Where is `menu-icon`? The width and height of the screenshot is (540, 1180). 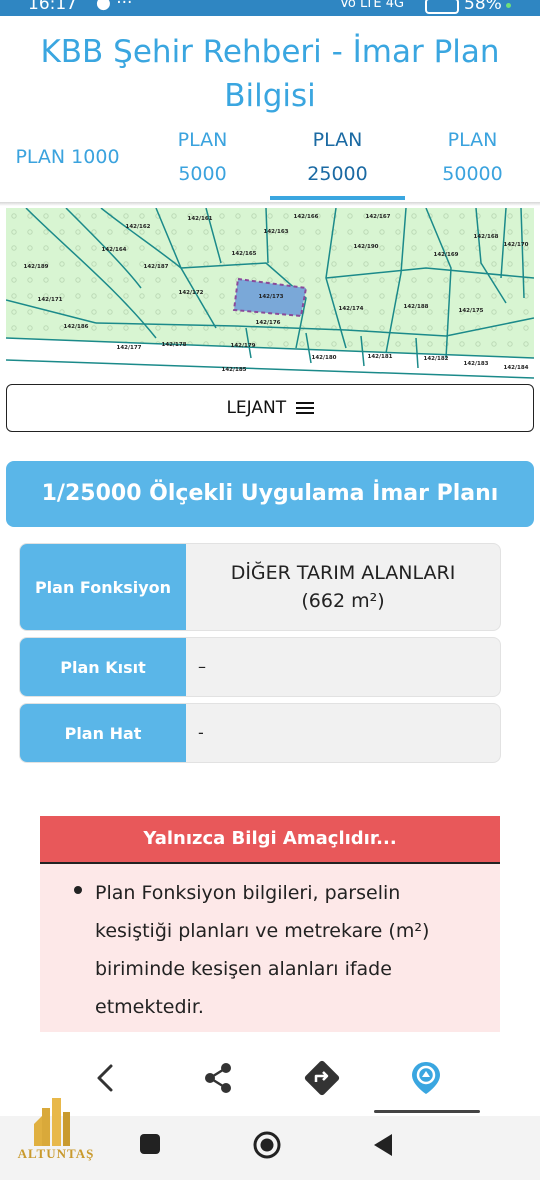 menu-icon is located at coordinates (304, 408).